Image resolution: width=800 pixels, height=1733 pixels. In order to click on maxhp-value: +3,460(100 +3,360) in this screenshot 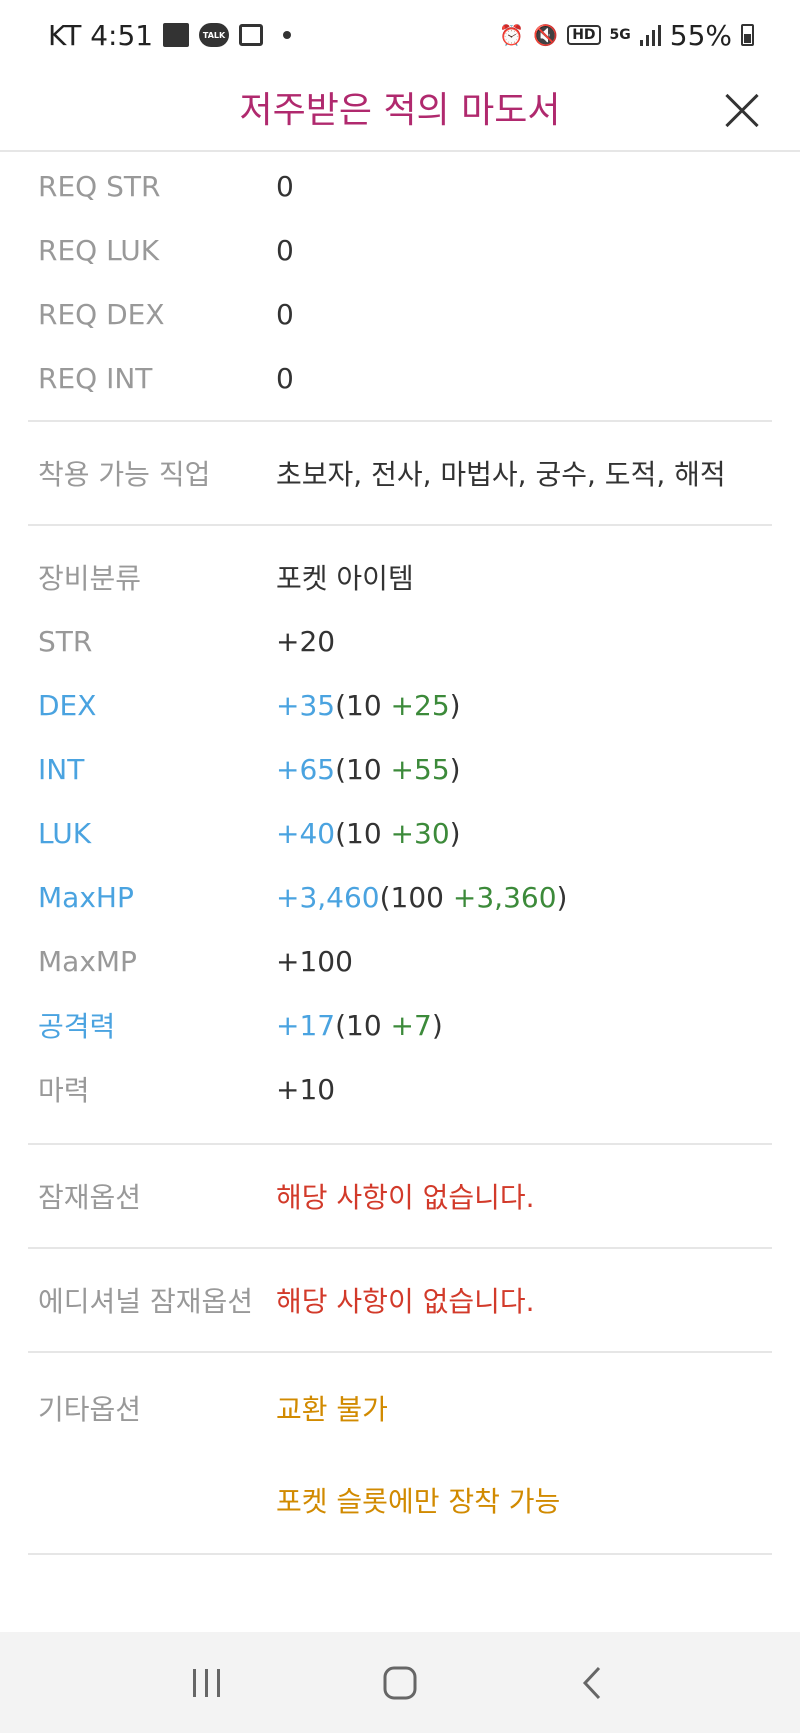, I will do `click(421, 897)`.